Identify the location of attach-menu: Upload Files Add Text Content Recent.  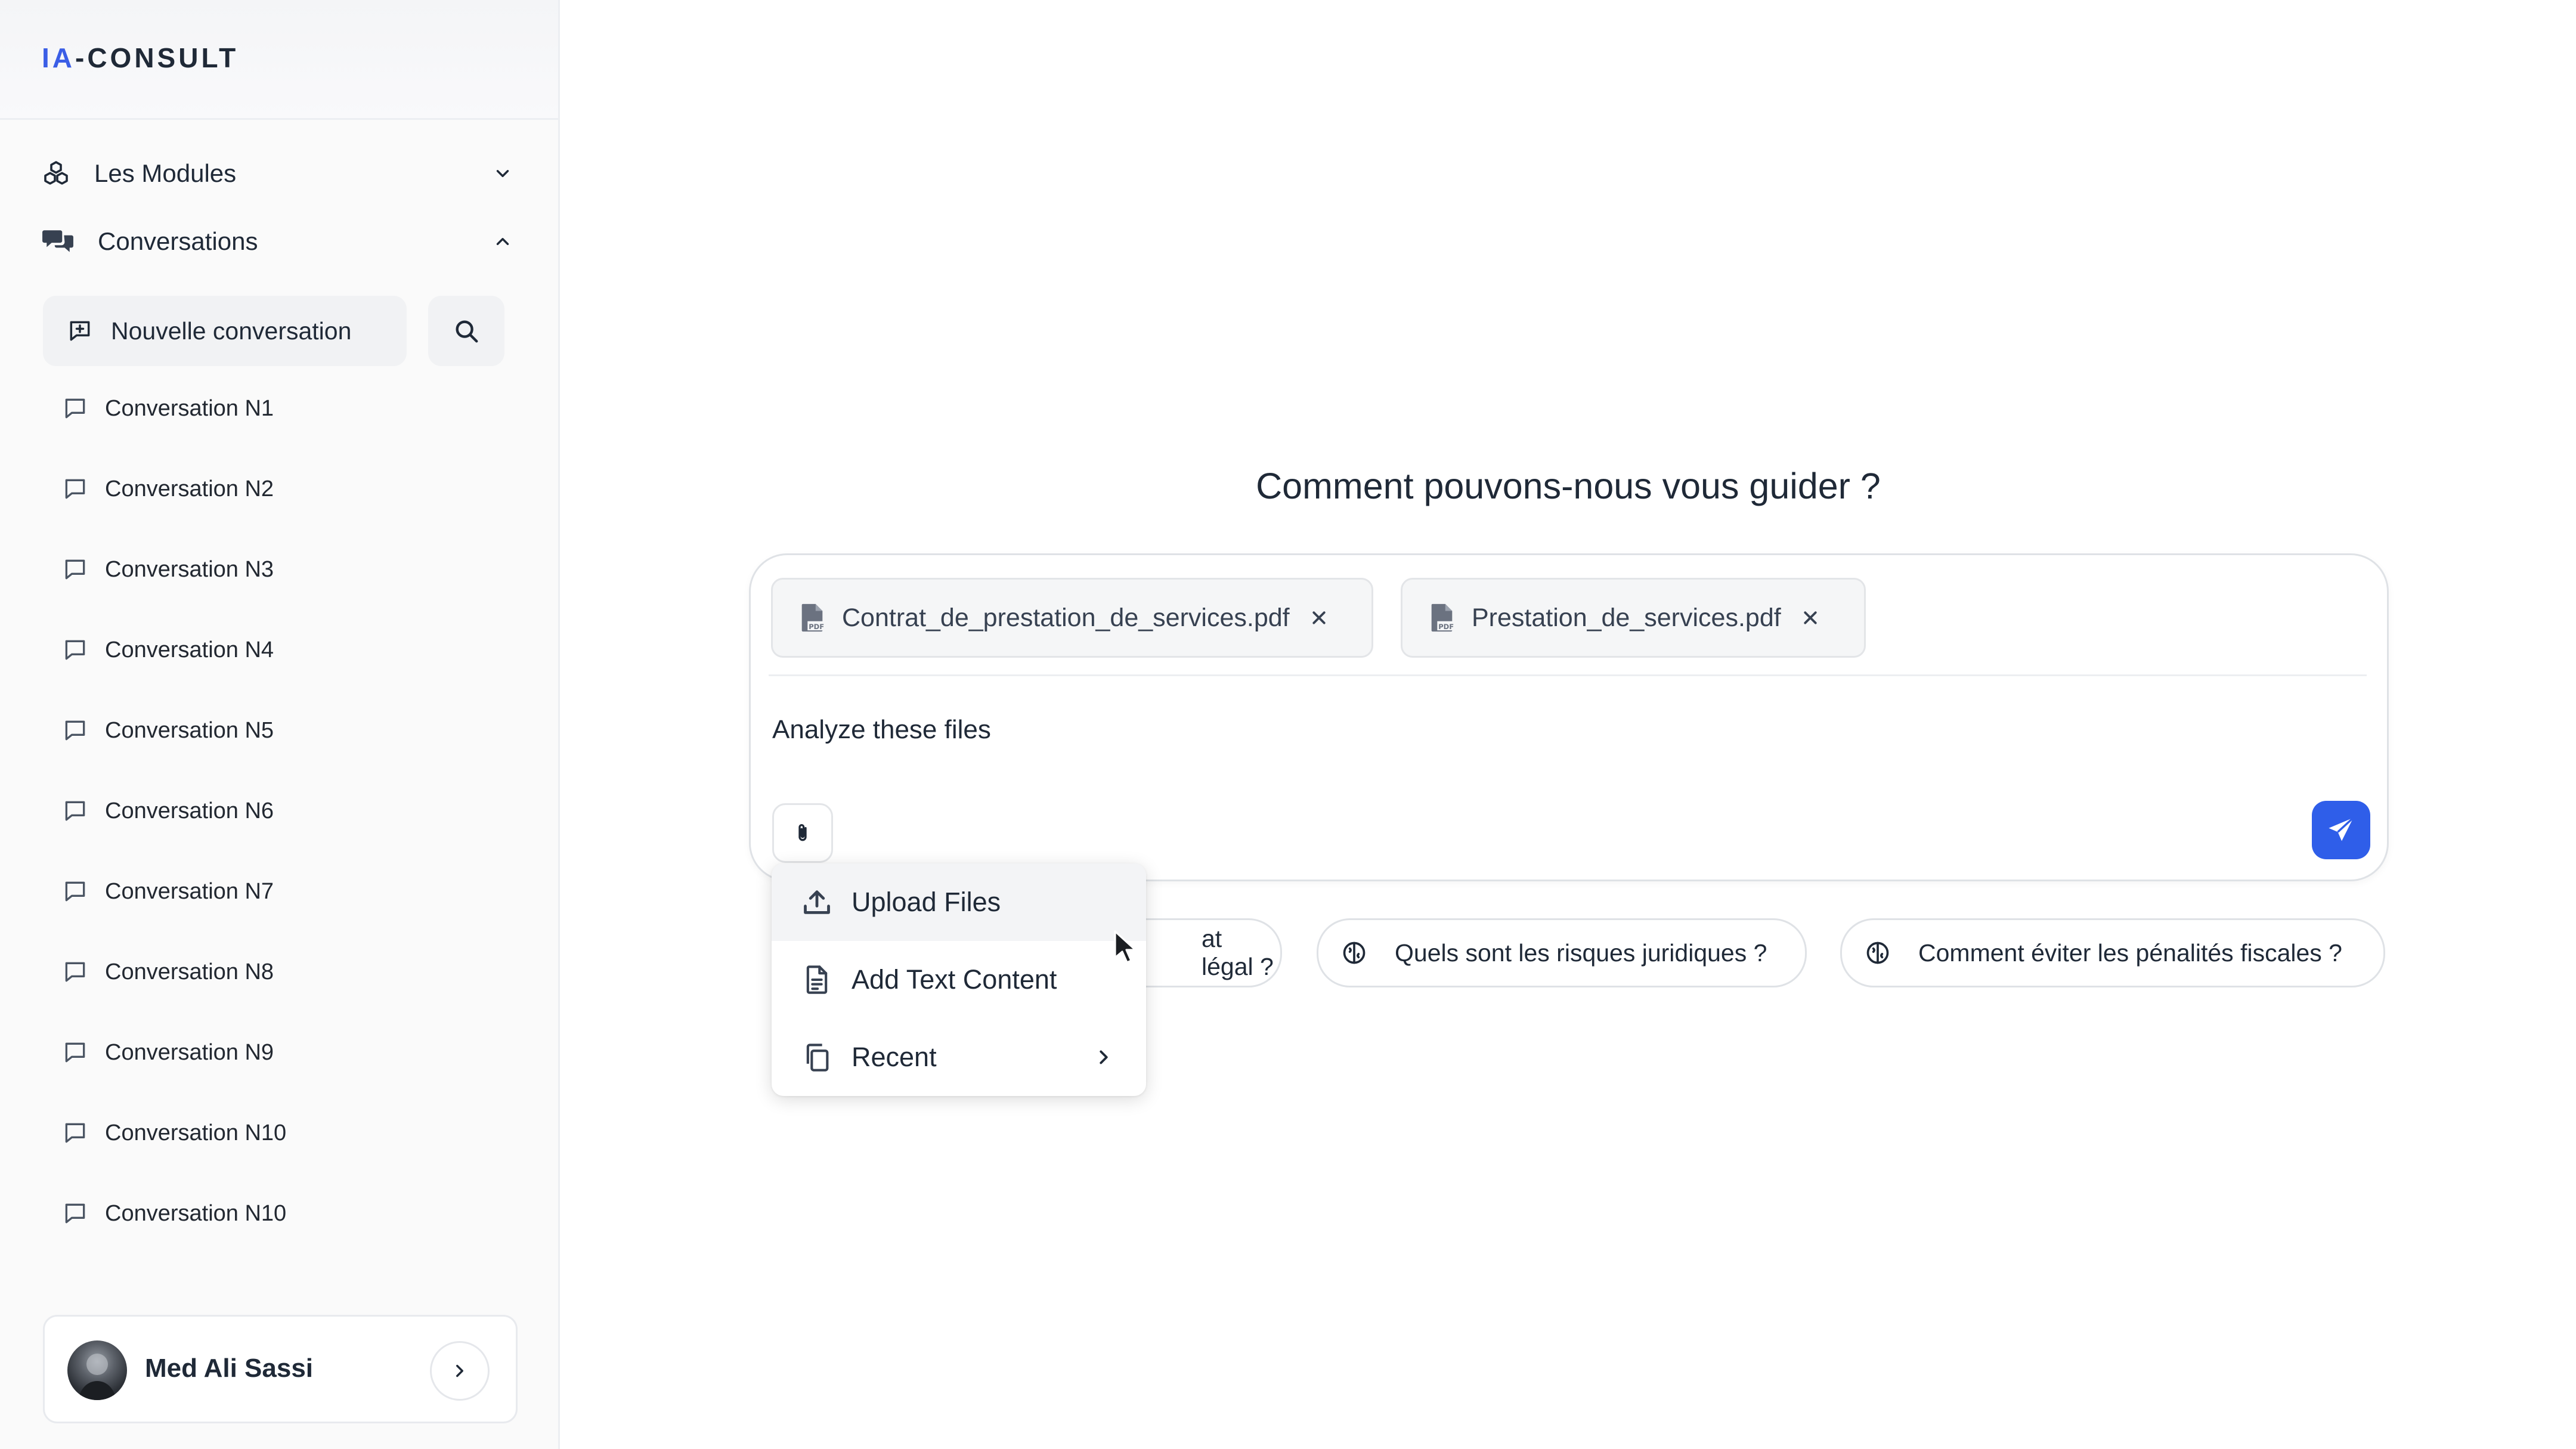
(959, 980).